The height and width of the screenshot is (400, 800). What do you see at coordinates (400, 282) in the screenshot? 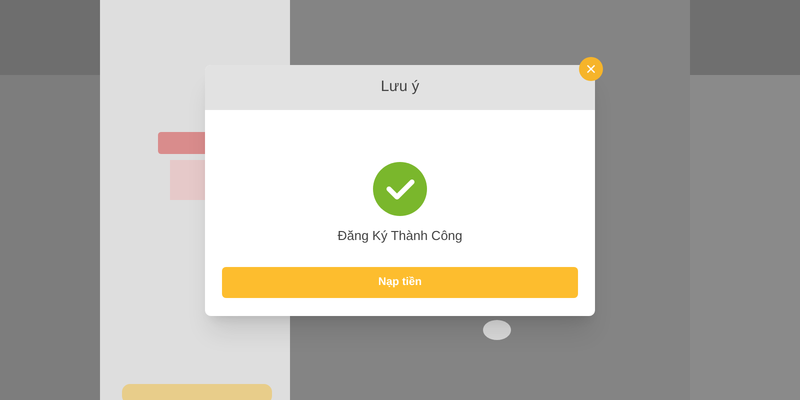
I see `deposit-button: Nạp tiền` at bounding box center [400, 282].